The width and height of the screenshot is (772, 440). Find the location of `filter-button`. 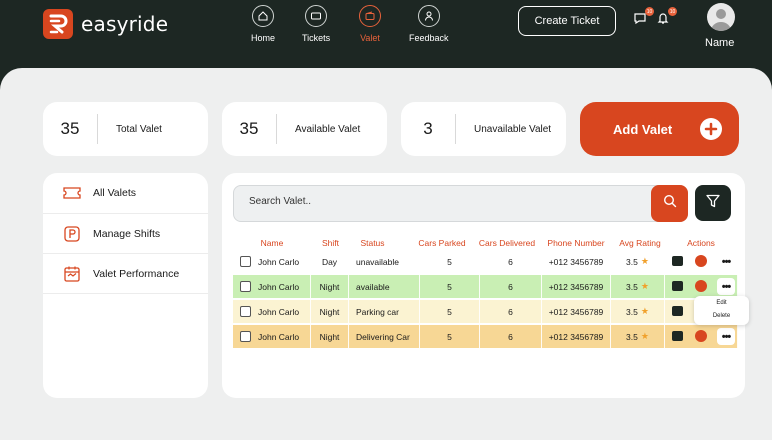

filter-button is located at coordinates (713, 203).